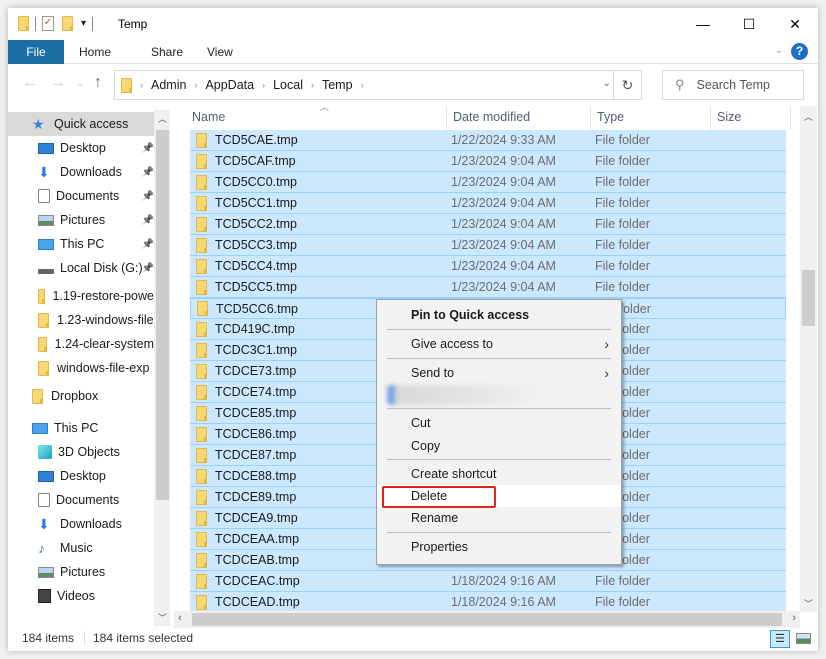  I want to click on maximize-button: ☐, so click(749, 24).